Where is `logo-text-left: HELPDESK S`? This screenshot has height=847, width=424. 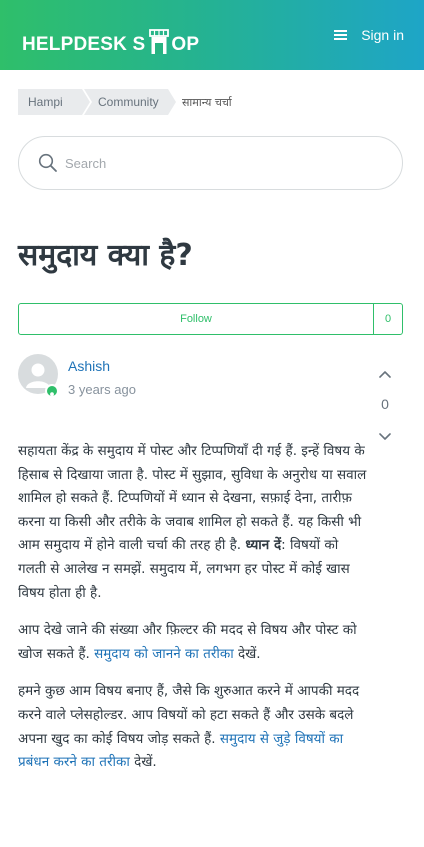 logo-text-left: HELPDESK S is located at coordinates (84, 44).